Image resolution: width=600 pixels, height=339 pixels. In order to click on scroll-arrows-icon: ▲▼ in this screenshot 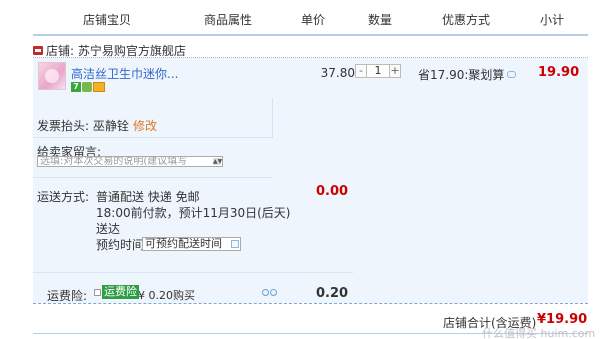, I will do `click(217, 161)`.